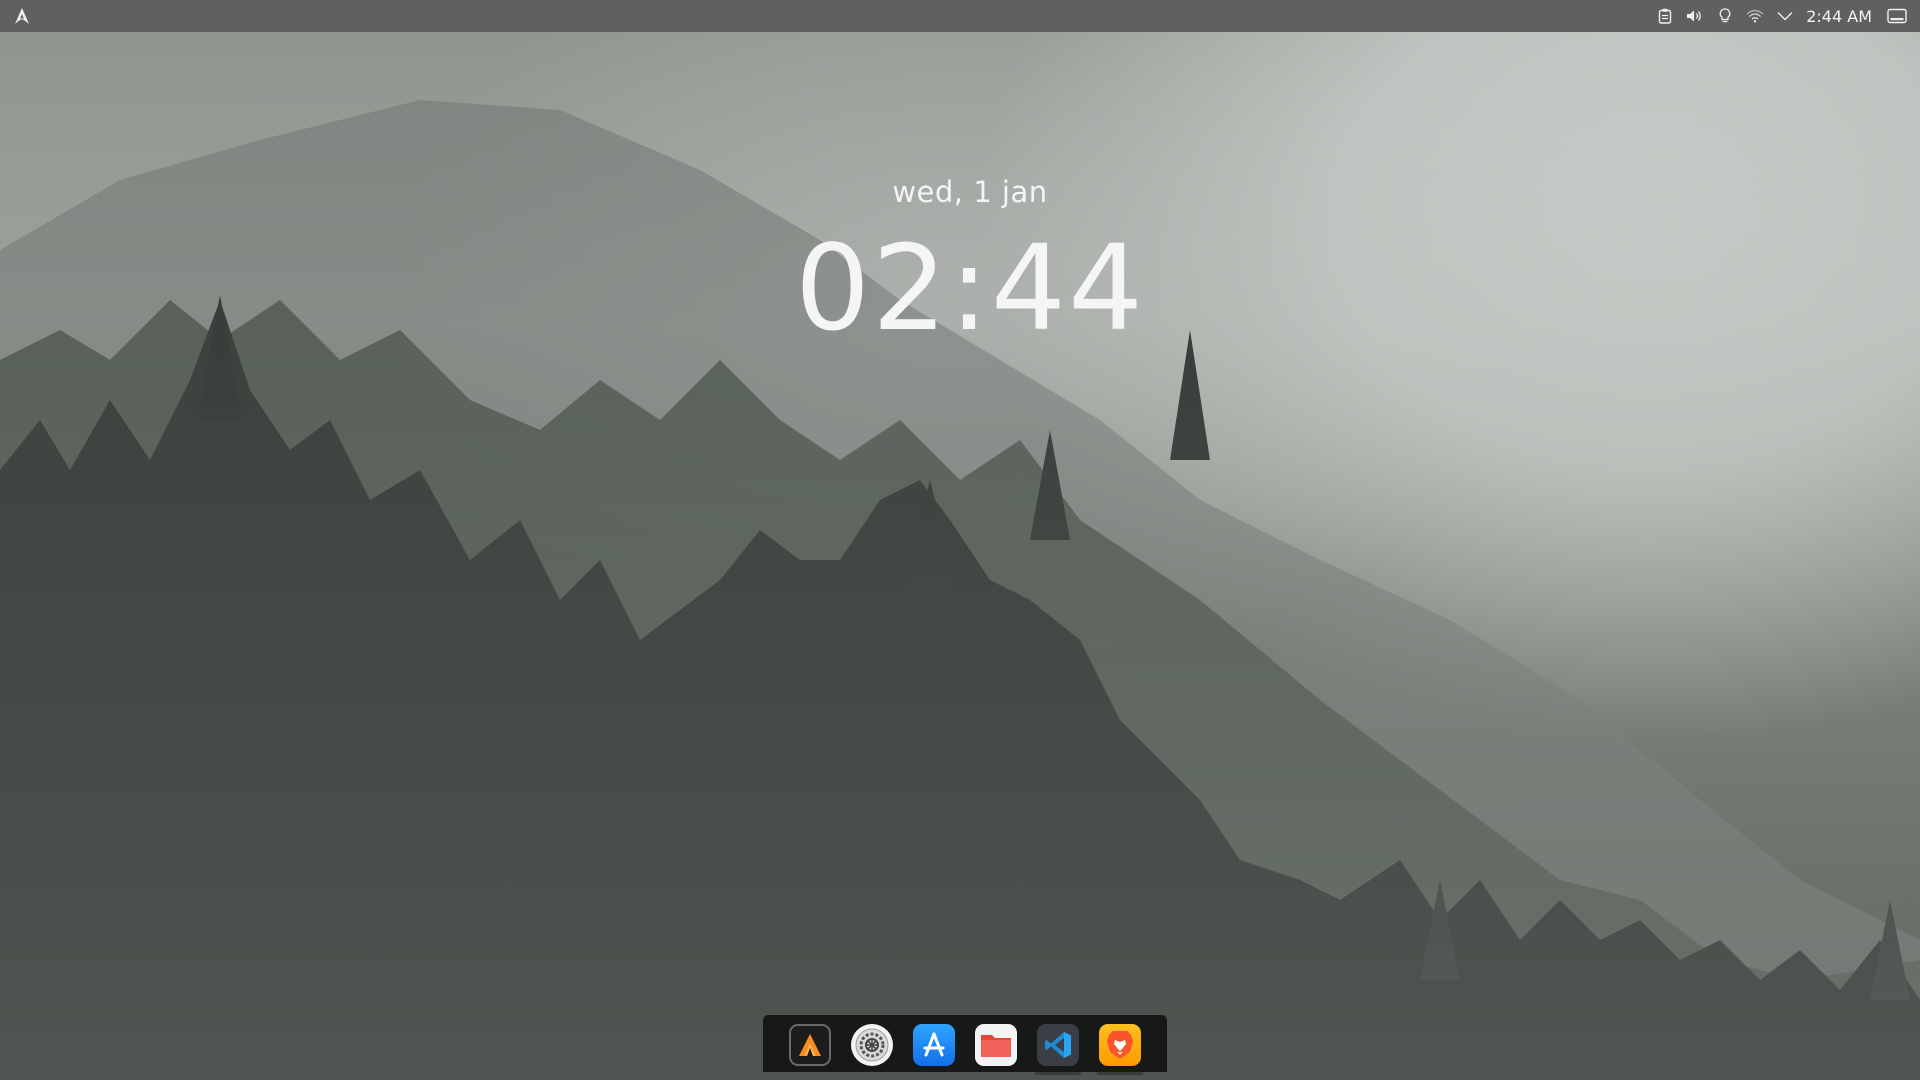 This screenshot has height=1080, width=1920. What do you see at coordinates (1120, 1044) in the screenshot?
I see `brave-lion-icon` at bounding box center [1120, 1044].